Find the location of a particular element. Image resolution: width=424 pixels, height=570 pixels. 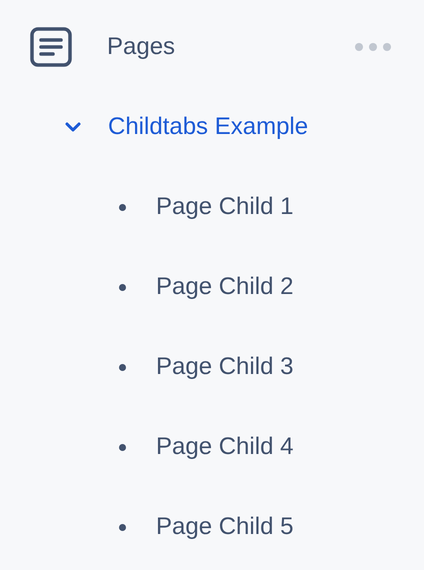

page-link: Page Child 4 is located at coordinates (225, 447).